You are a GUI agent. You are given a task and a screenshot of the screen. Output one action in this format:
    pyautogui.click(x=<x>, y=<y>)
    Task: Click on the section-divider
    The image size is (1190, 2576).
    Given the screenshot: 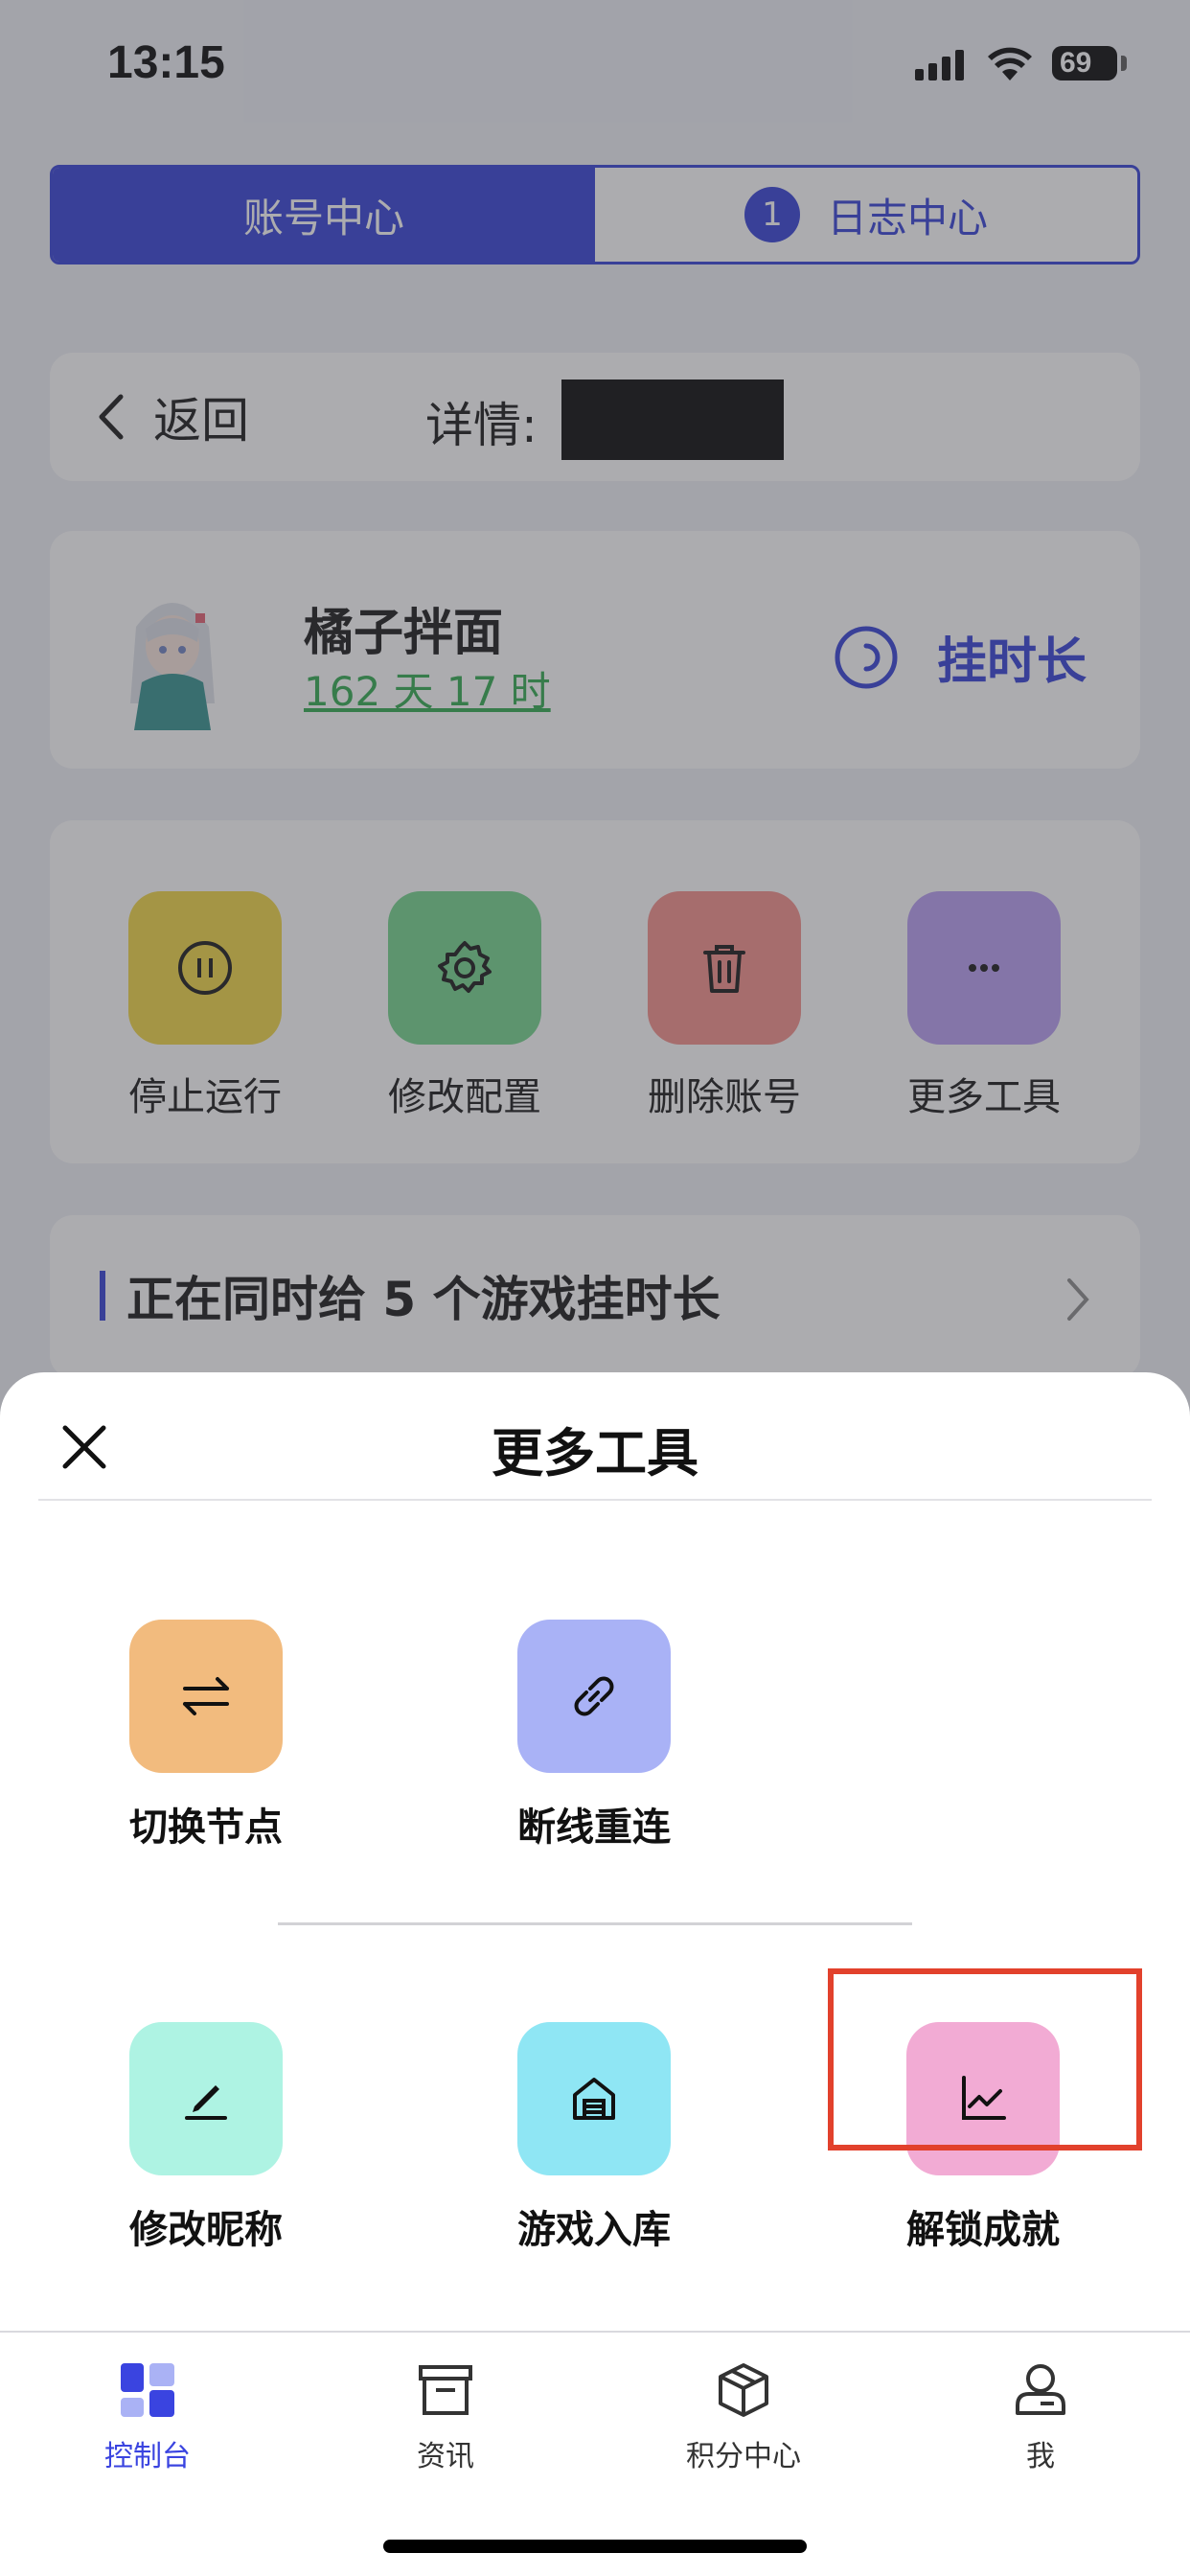 What is the action you would take?
    pyautogui.click(x=595, y=1924)
    